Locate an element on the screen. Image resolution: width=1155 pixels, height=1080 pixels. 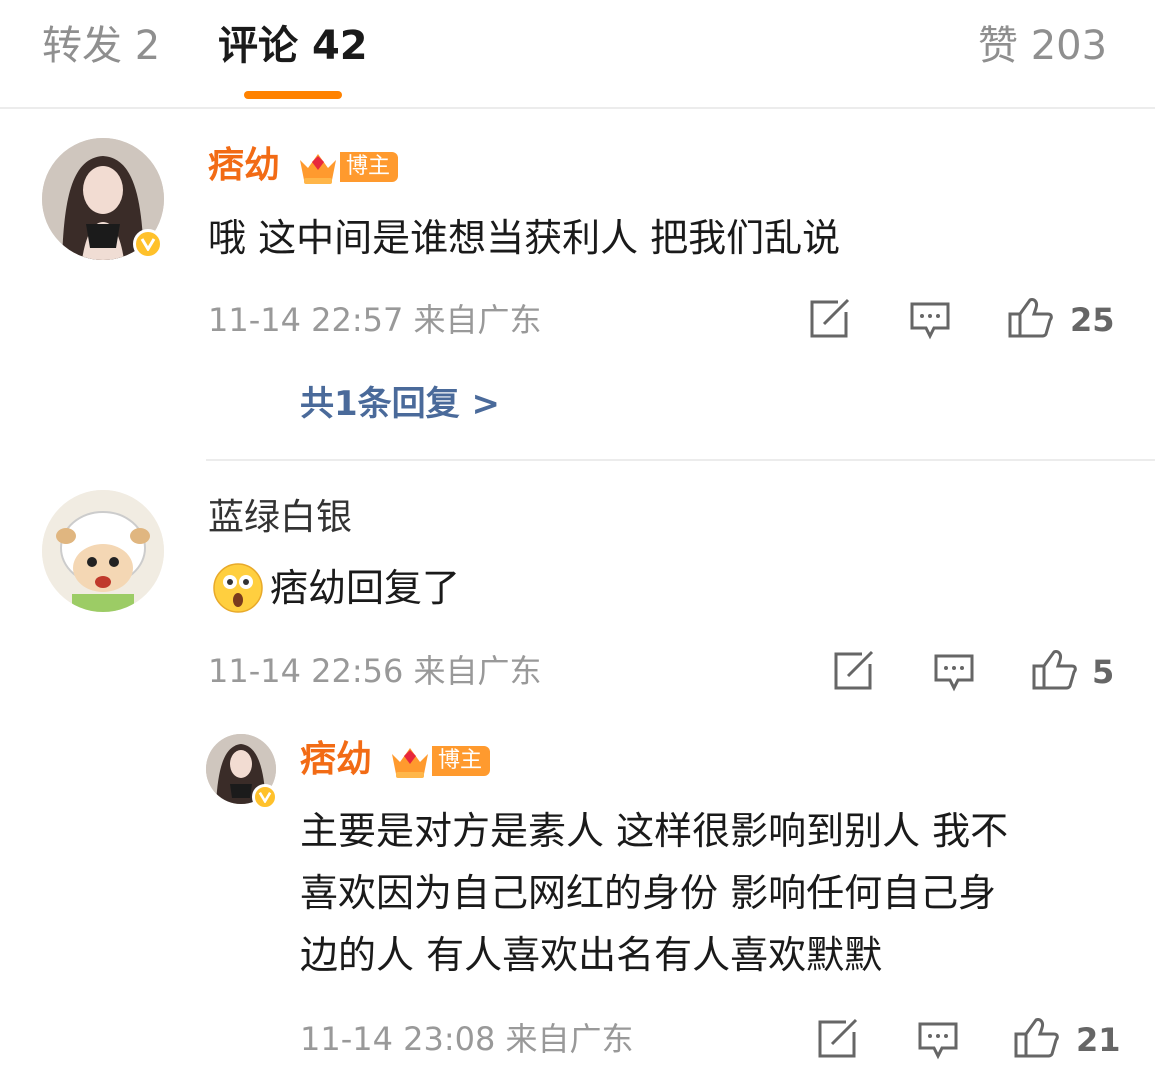
tab-reposts-count: 2 is located at coordinates (147, 46).